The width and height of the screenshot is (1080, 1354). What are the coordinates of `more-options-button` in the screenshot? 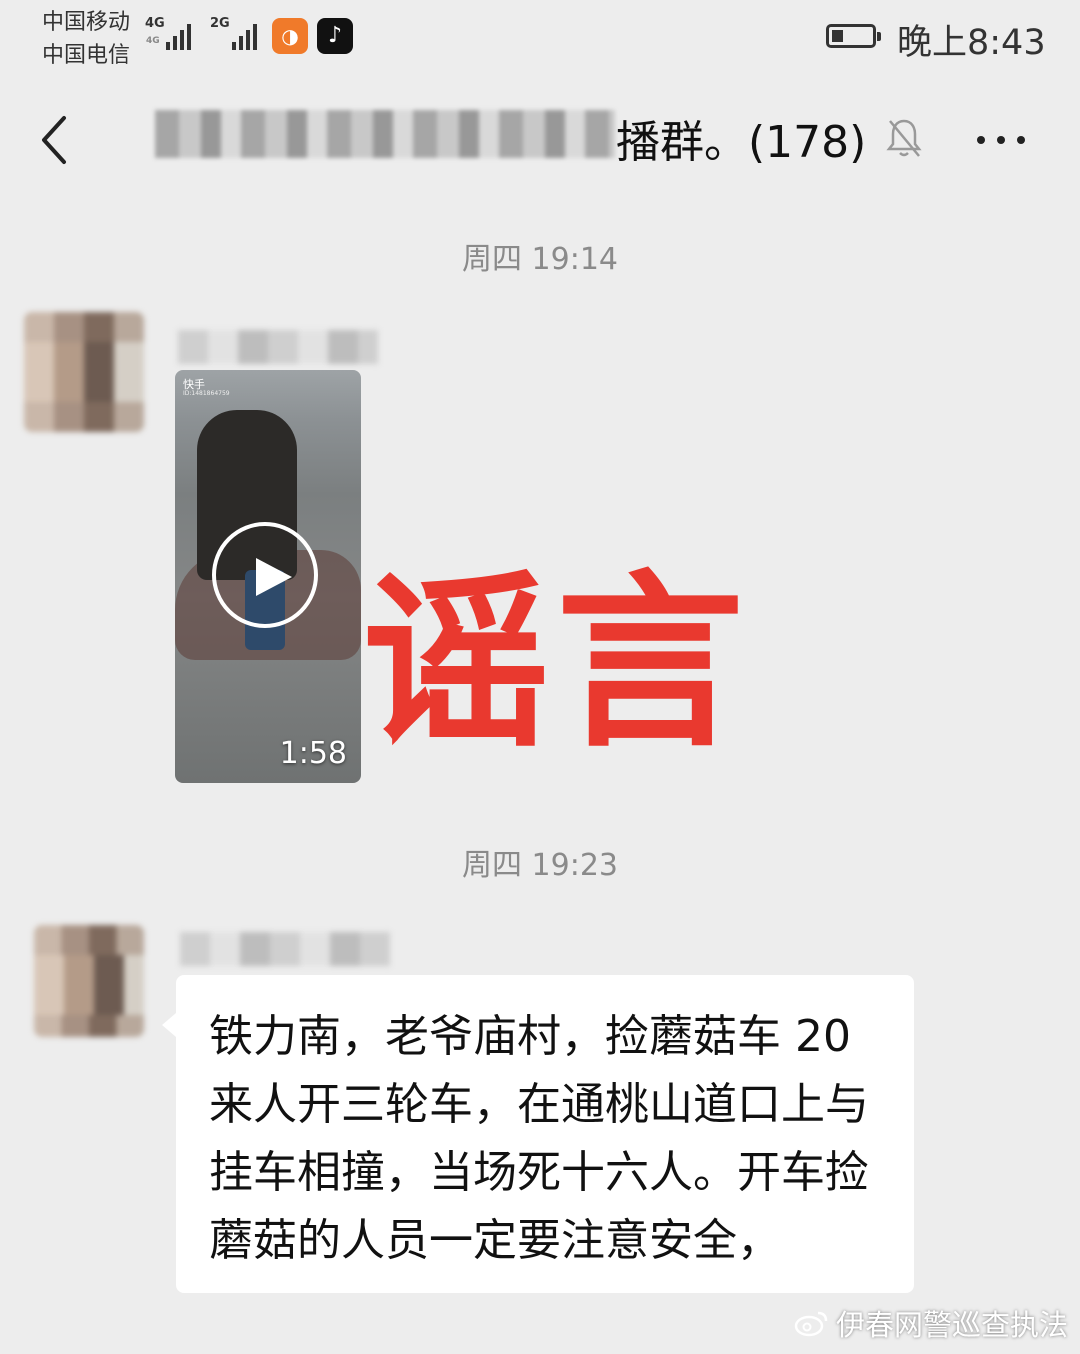 It's located at (1002, 140).